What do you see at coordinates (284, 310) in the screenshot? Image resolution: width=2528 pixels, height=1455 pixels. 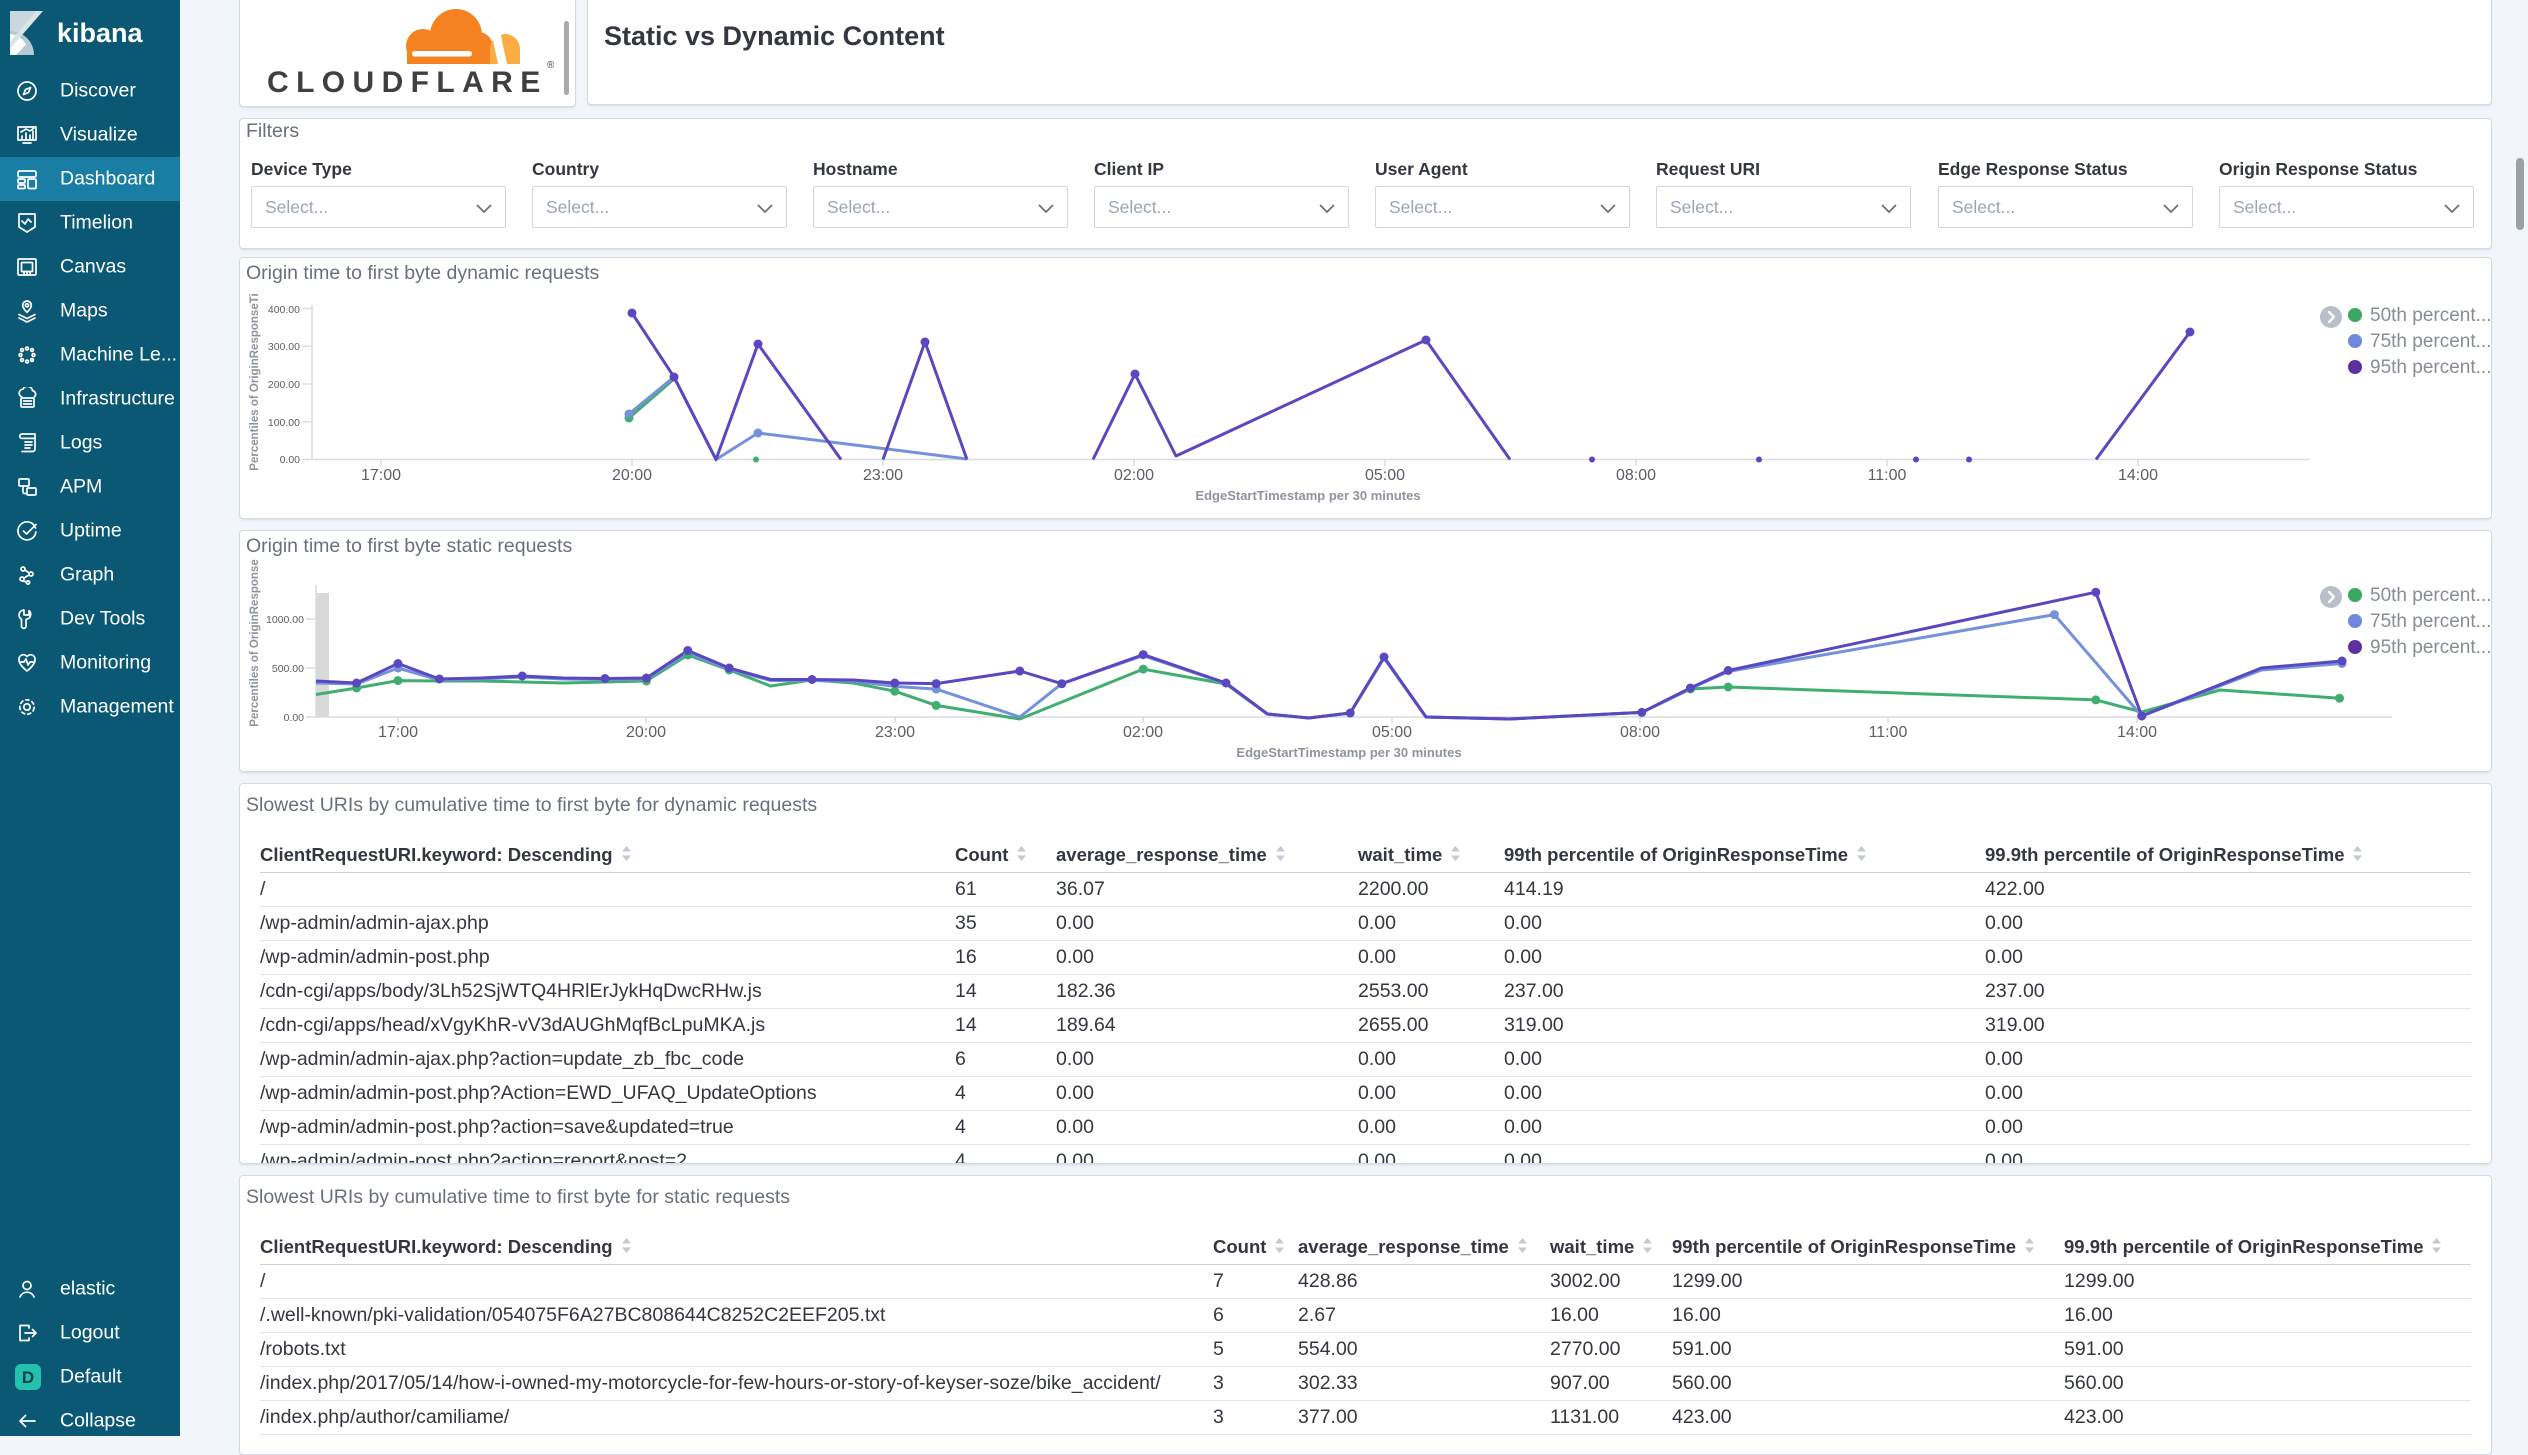 I see `svg-text: 400.00` at bounding box center [284, 310].